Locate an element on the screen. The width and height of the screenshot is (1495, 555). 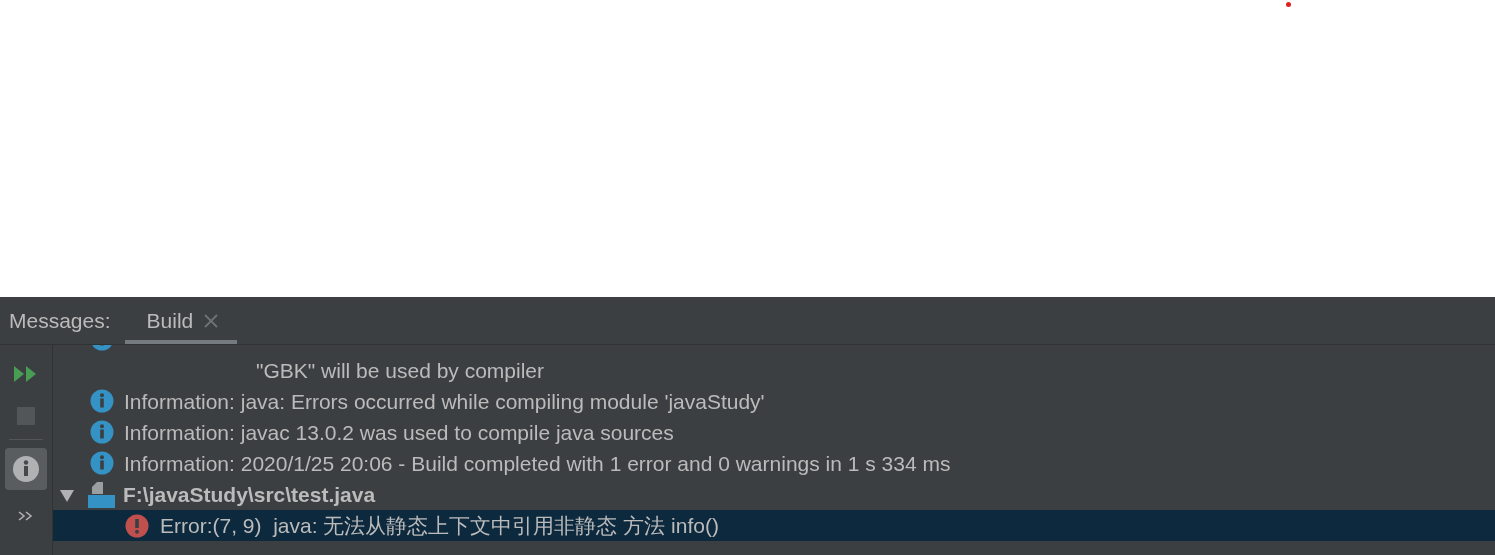
close-icon is located at coordinates (211, 320).